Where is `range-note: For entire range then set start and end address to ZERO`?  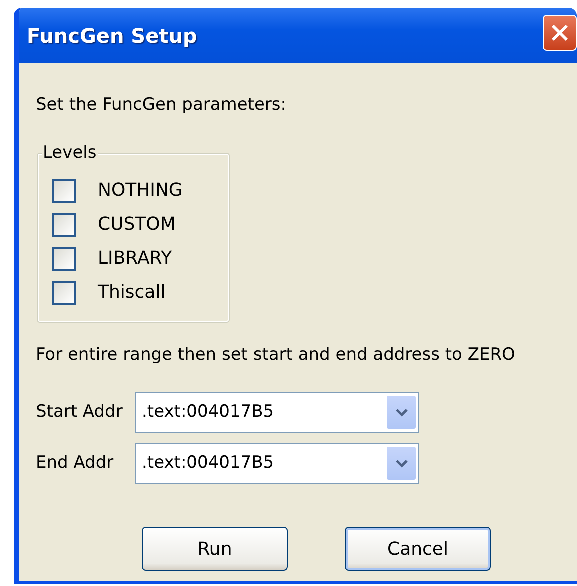 range-note: For entire range then set start and end address to ZERO is located at coordinates (276, 355).